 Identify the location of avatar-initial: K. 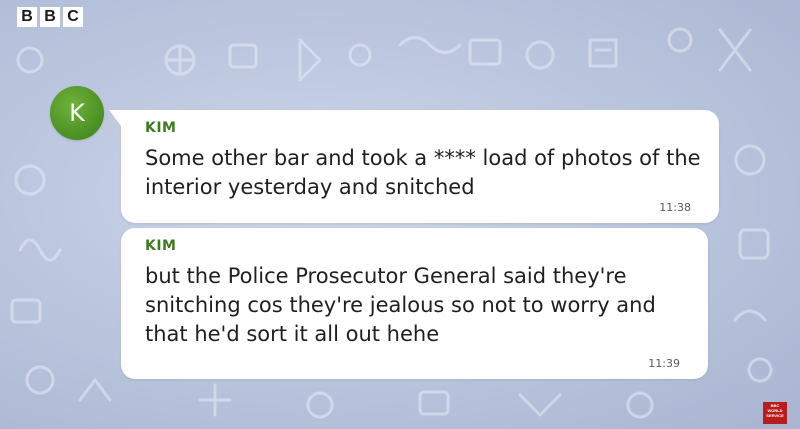
(77, 113).